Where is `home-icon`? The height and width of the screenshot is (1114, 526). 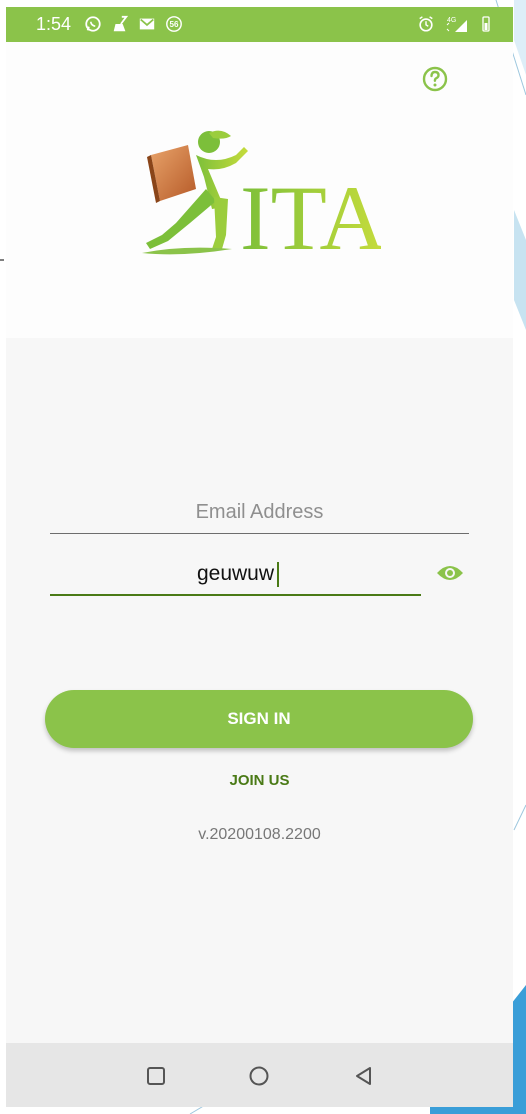
home-icon is located at coordinates (259, 1076).